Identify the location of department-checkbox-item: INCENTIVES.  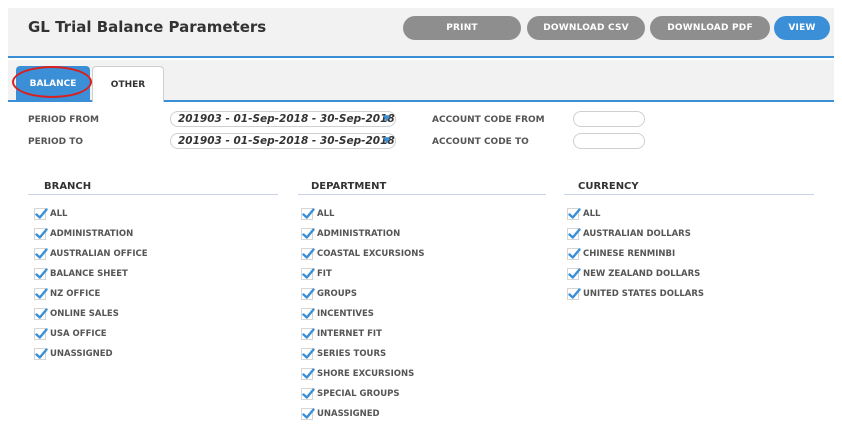
(337, 314).